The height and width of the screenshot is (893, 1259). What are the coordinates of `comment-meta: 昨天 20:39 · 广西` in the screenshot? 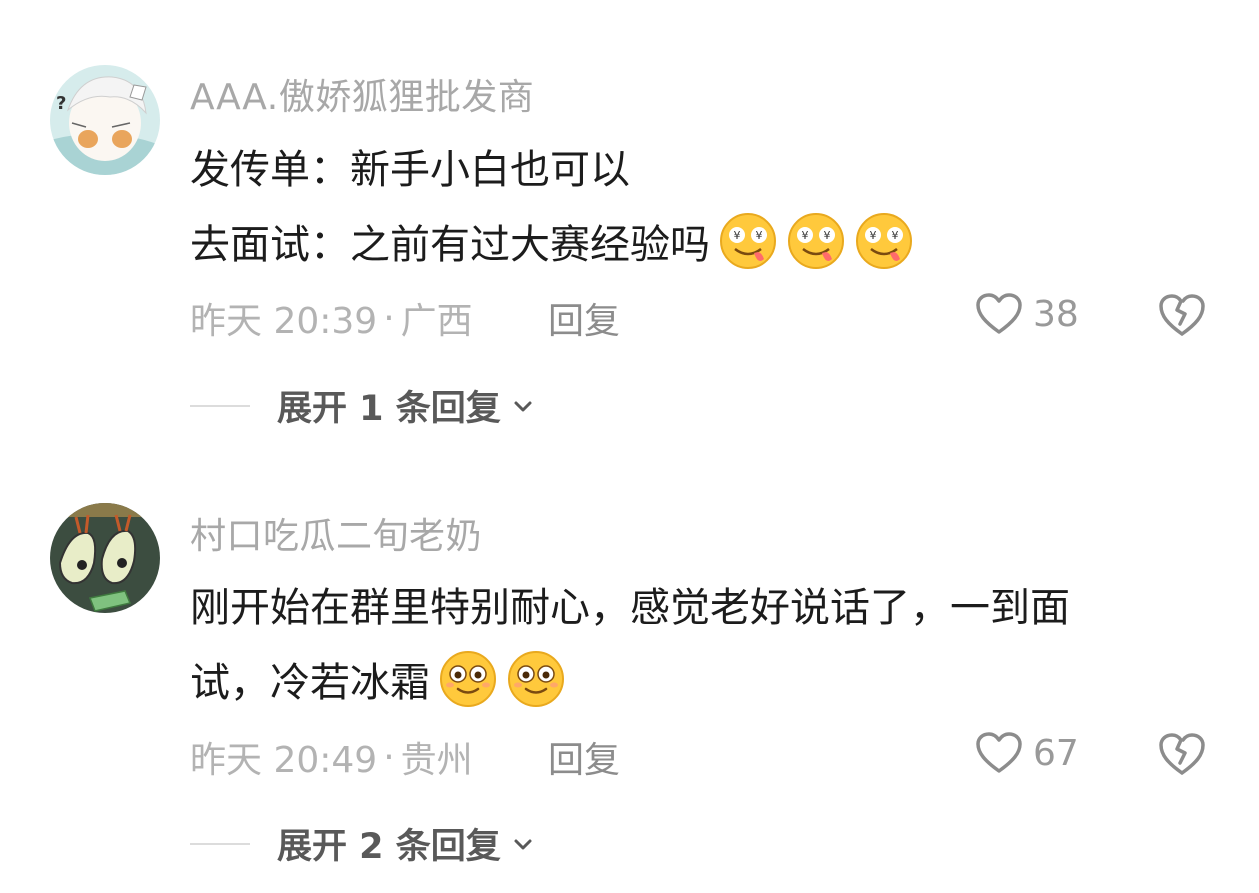 It's located at (331, 318).